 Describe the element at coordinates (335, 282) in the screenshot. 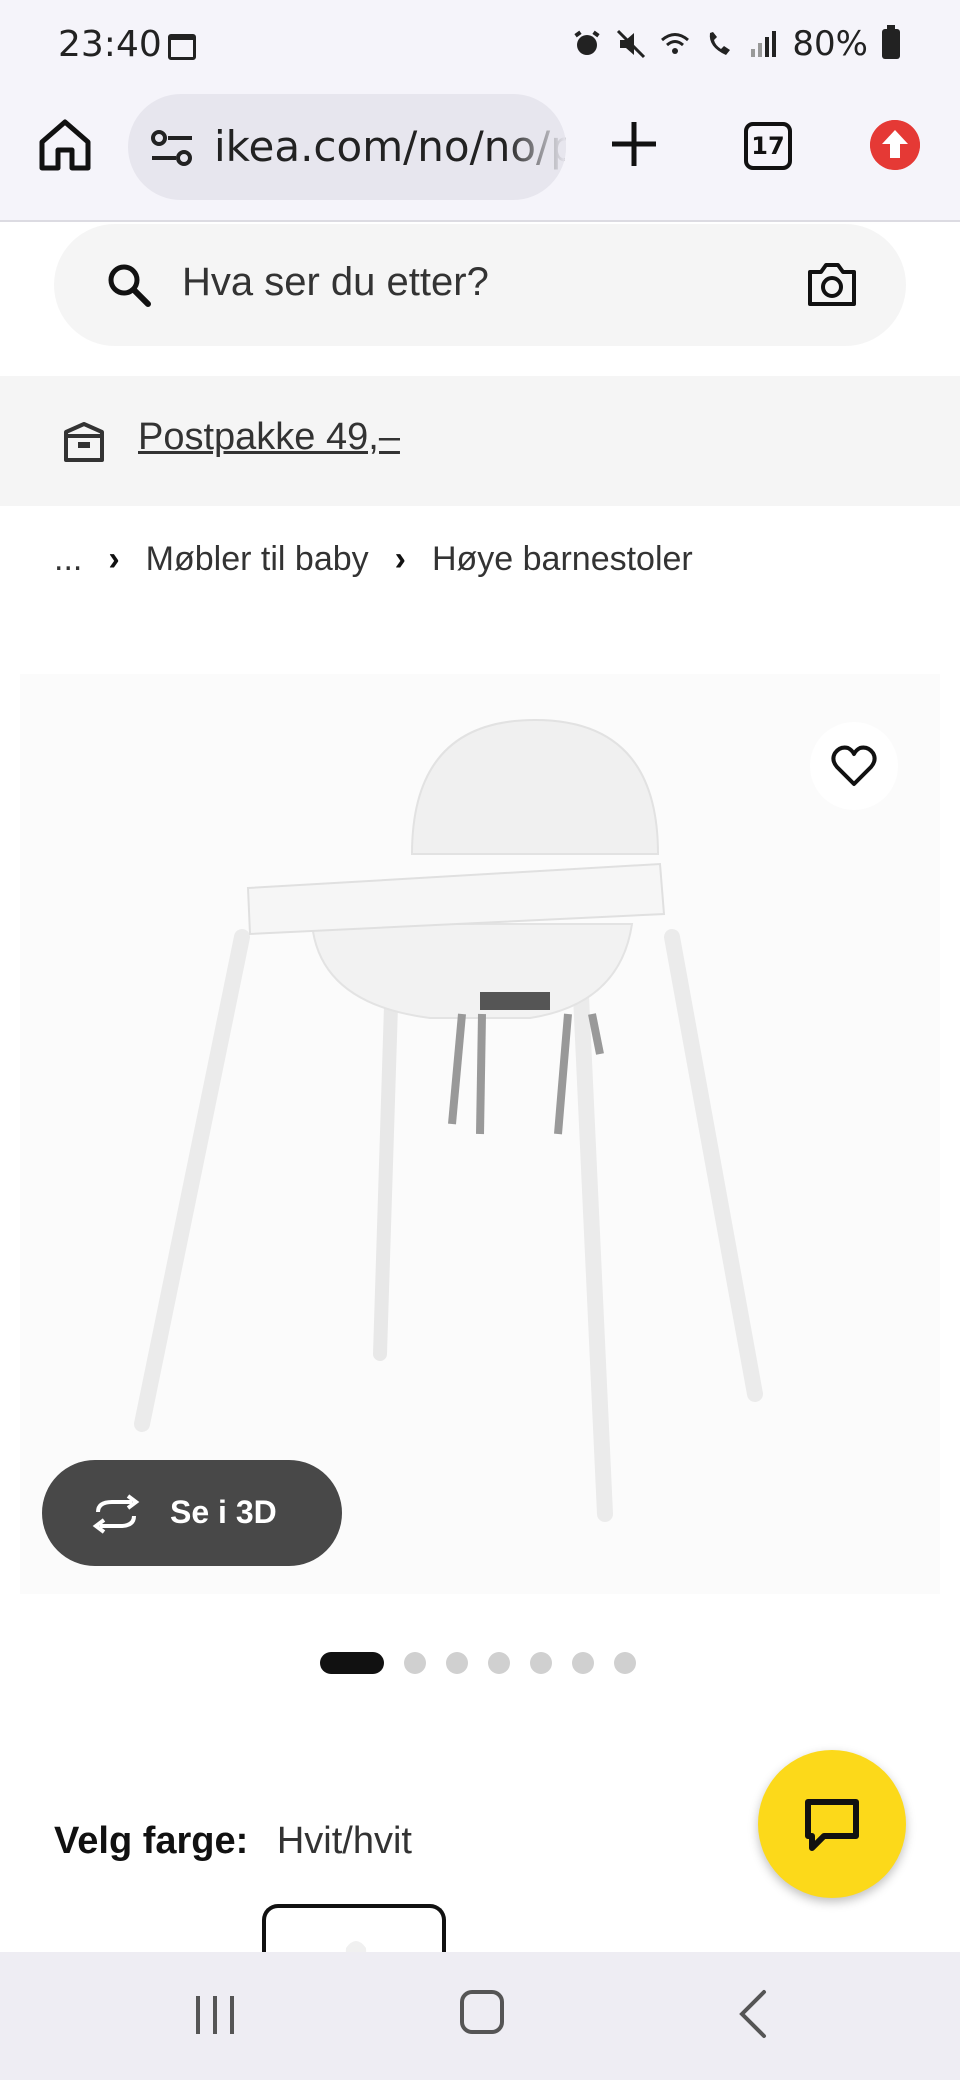

I see `search-placeholder: Hva ser du etter?` at that location.